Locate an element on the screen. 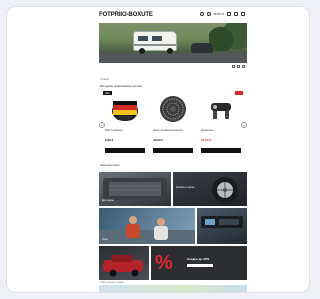 Image resolution: width=320 pixels, height=299 pixels. map-label: Найти магазин рядом is located at coordinates (112, 282).